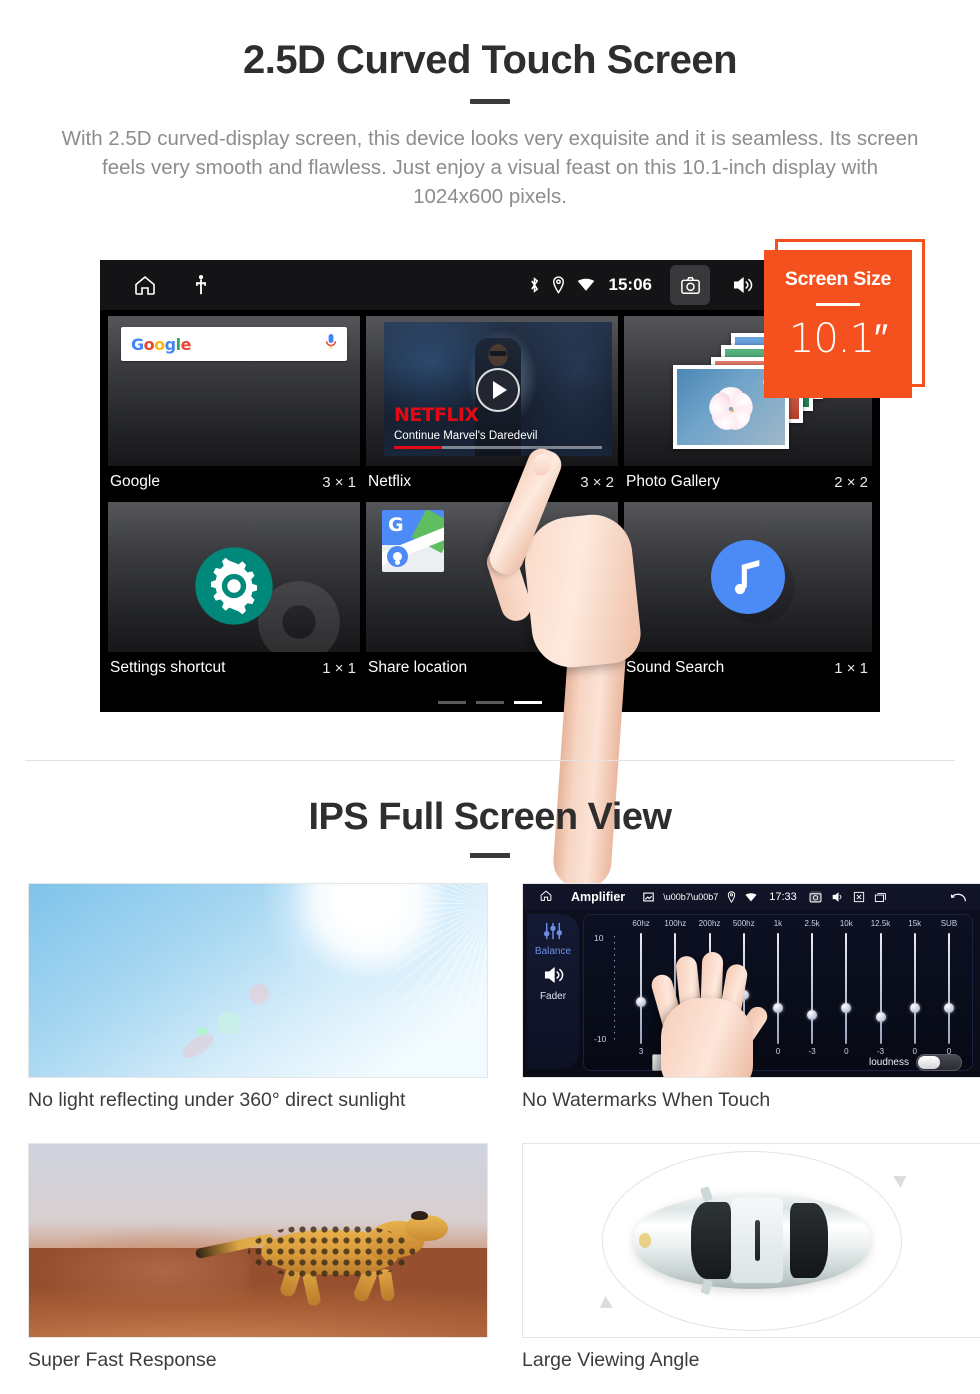  What do you see at coordinates (600, 1039) in the screenshot?
I see `scale-min: -10` at bounding box center [600, 1039].